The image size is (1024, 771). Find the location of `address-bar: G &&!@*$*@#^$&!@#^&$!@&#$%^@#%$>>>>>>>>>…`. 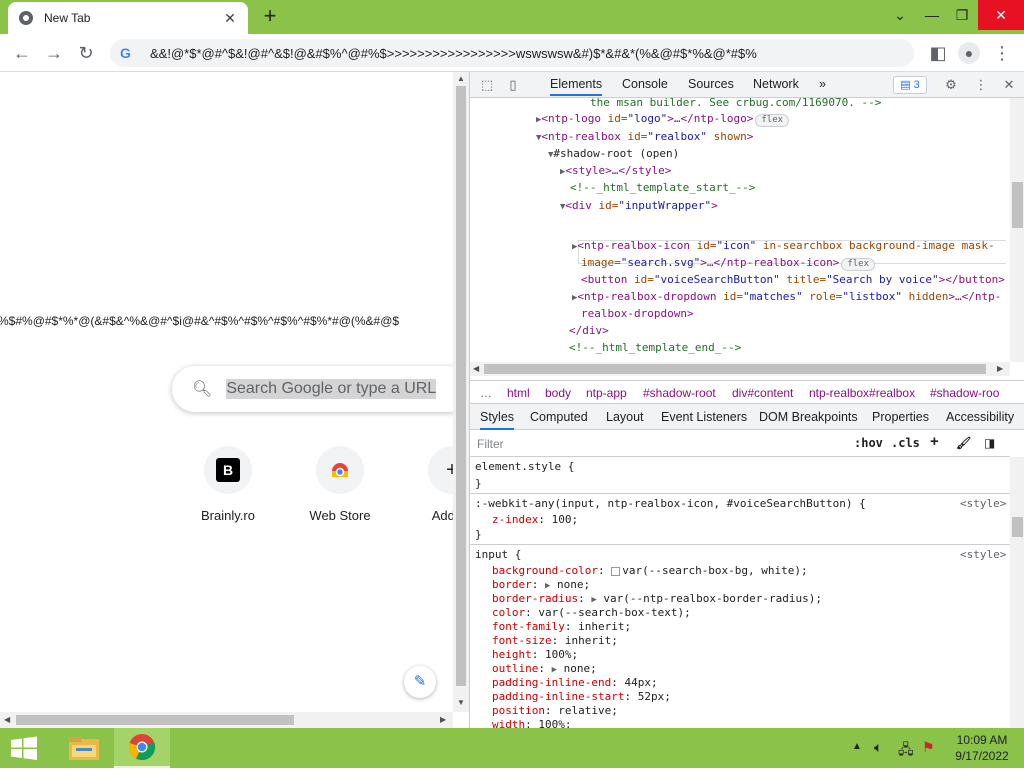

address-bar: G &&!@*$*@#^$&!@#^&$!@&#$%^@#%$>>>>>>>>>… is located at coordinates (512, 53).